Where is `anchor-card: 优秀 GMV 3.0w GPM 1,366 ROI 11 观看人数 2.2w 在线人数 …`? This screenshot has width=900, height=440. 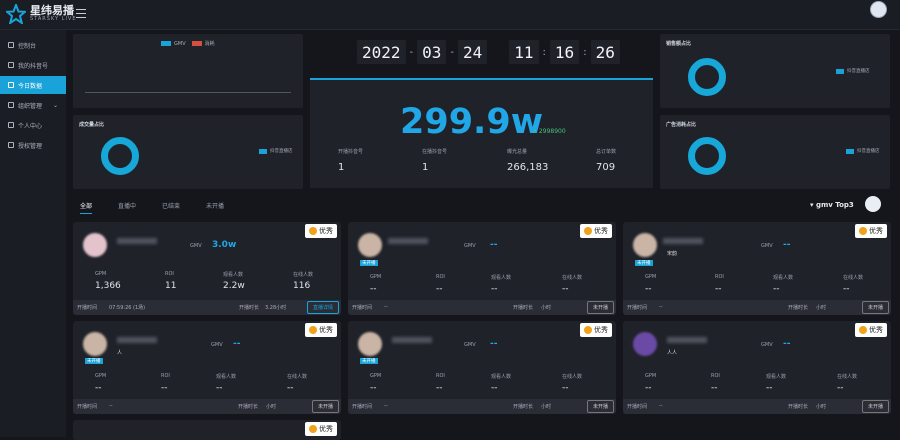
anchor-card: 优秀 GMV 3.0w GPM 1,366 ROI 11 观看人数 2.2w 在线人数 … is located at coordinates (207, 268).